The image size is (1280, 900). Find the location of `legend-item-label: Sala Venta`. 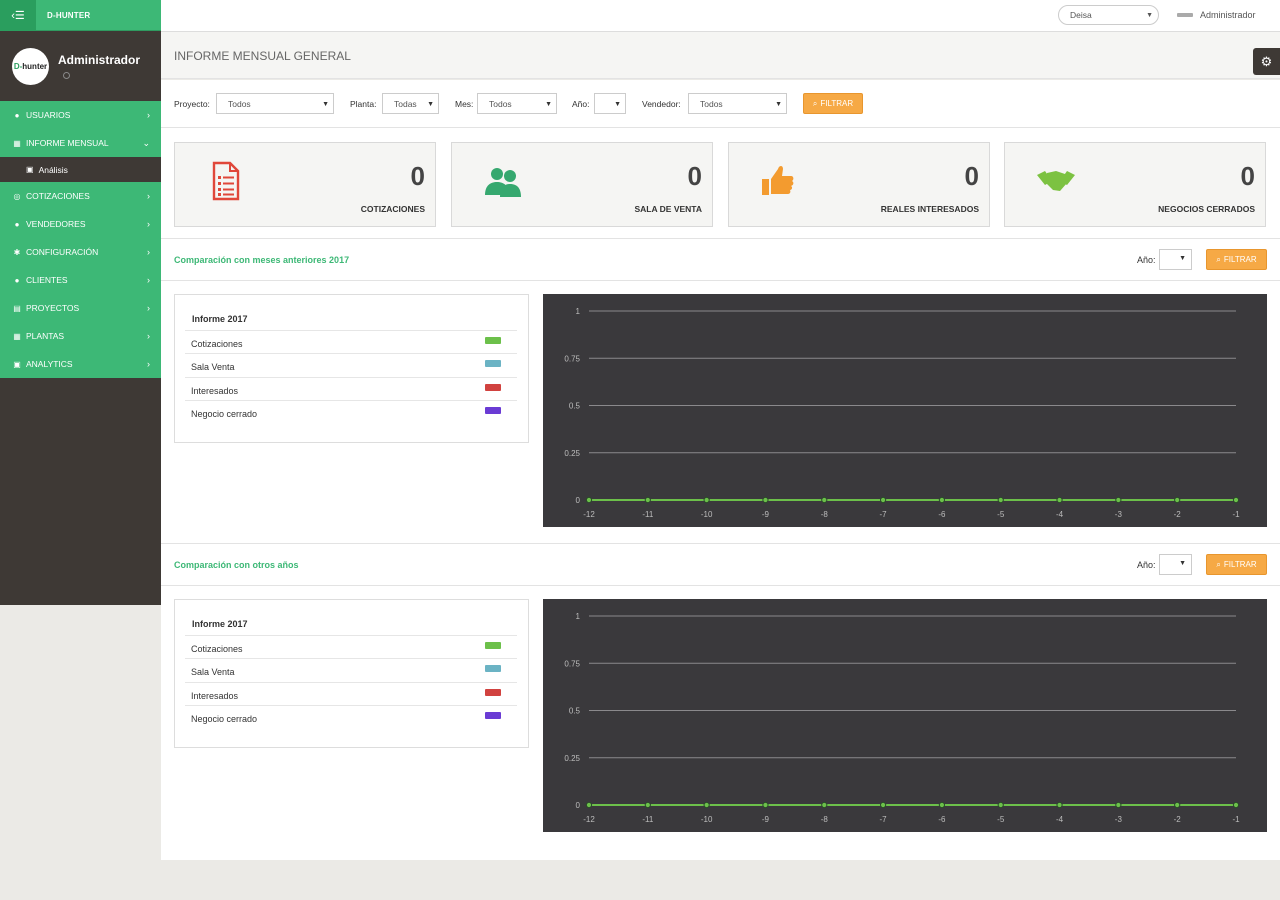

legend-item-label: Sala Venta is located at coordinates (213, 672).